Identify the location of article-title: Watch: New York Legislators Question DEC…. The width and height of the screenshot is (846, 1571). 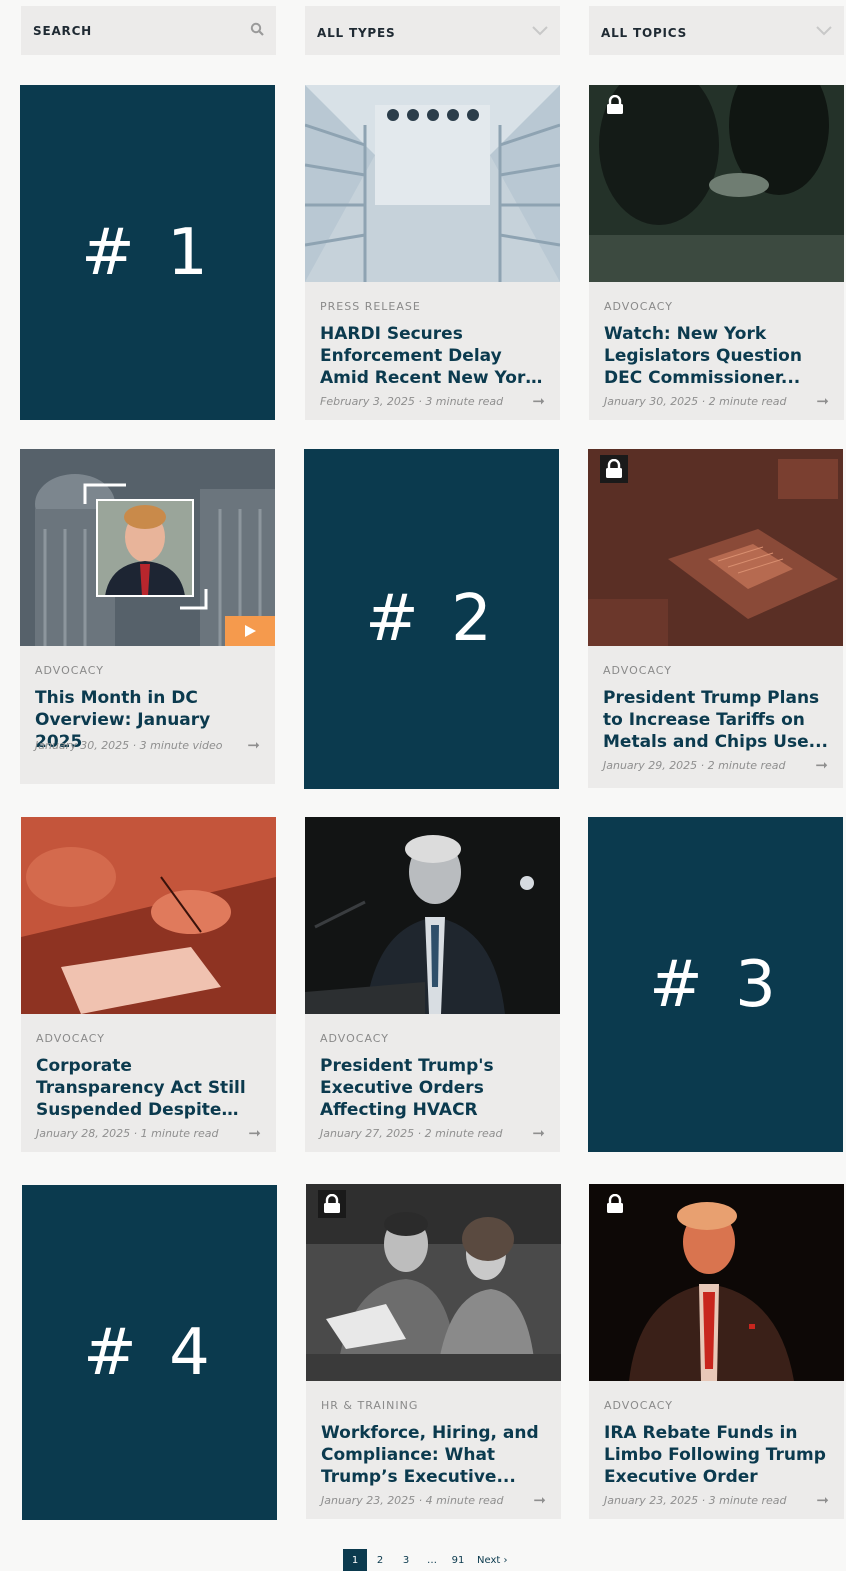
(716, 356).